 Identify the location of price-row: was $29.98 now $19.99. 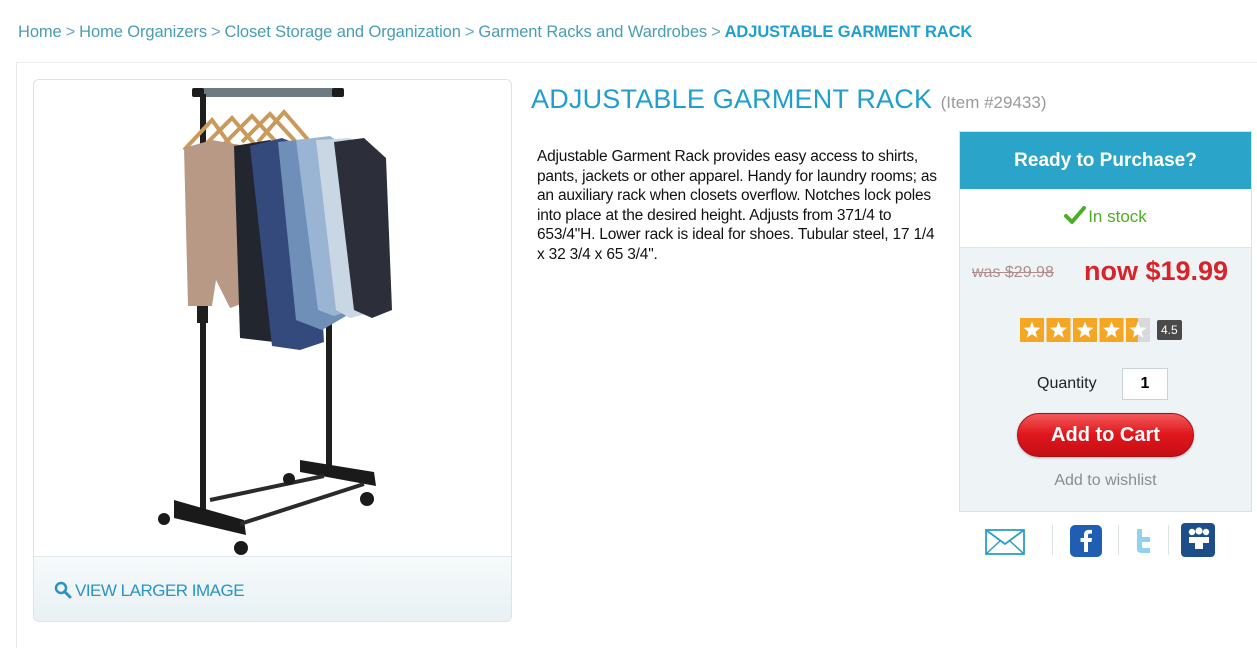
(1105, 273).